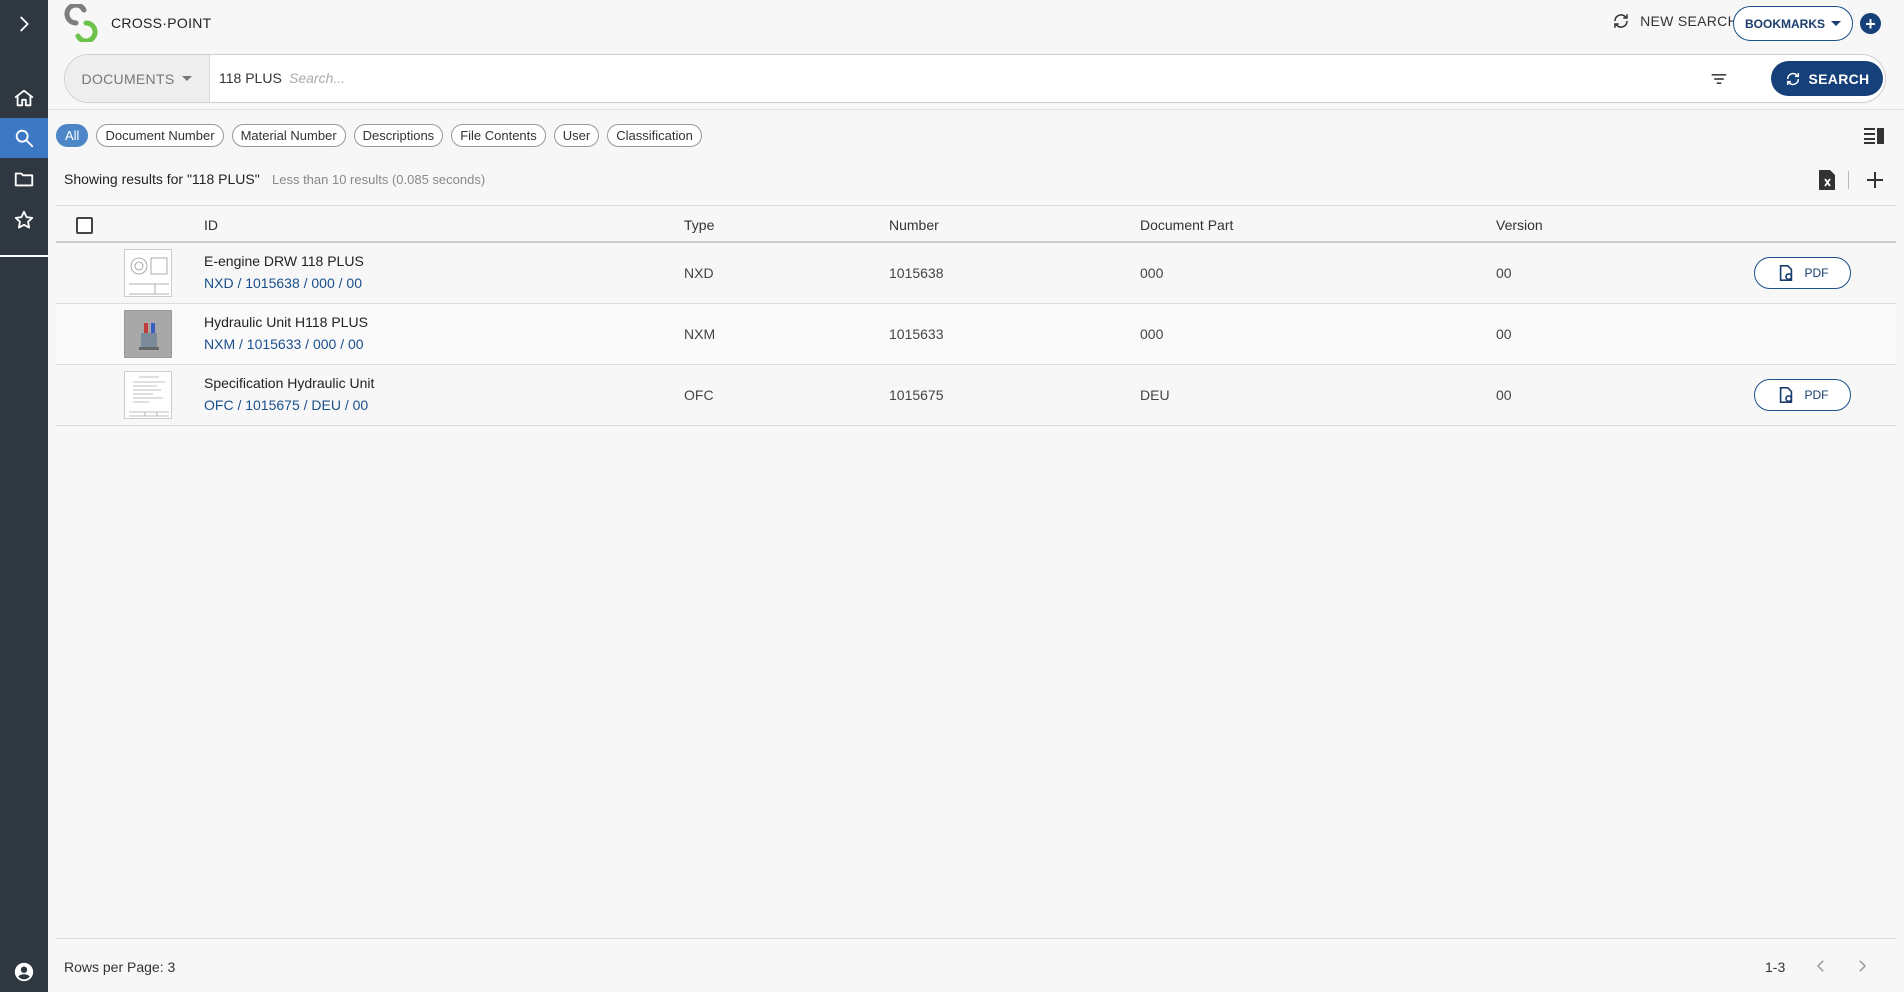  Describe the element at coordinates (161, 23) in the screenshot. I see `brand-name: CROSS·POINT` at that location.